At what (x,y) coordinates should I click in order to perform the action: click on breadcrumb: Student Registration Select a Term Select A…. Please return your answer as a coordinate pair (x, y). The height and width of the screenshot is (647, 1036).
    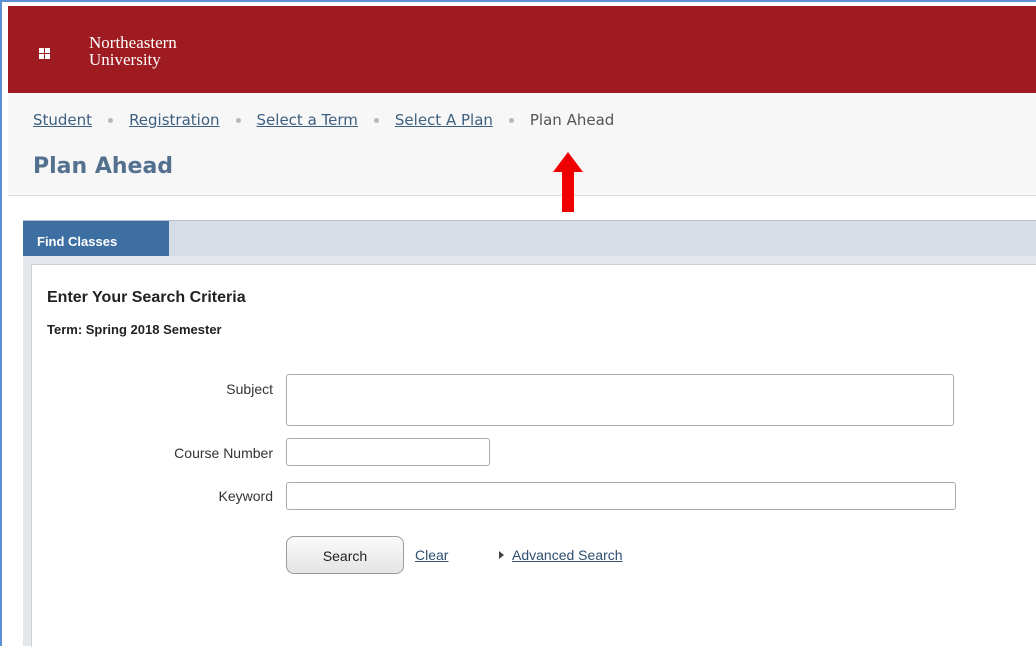
    Looking at the image, I should click on (323, 120).